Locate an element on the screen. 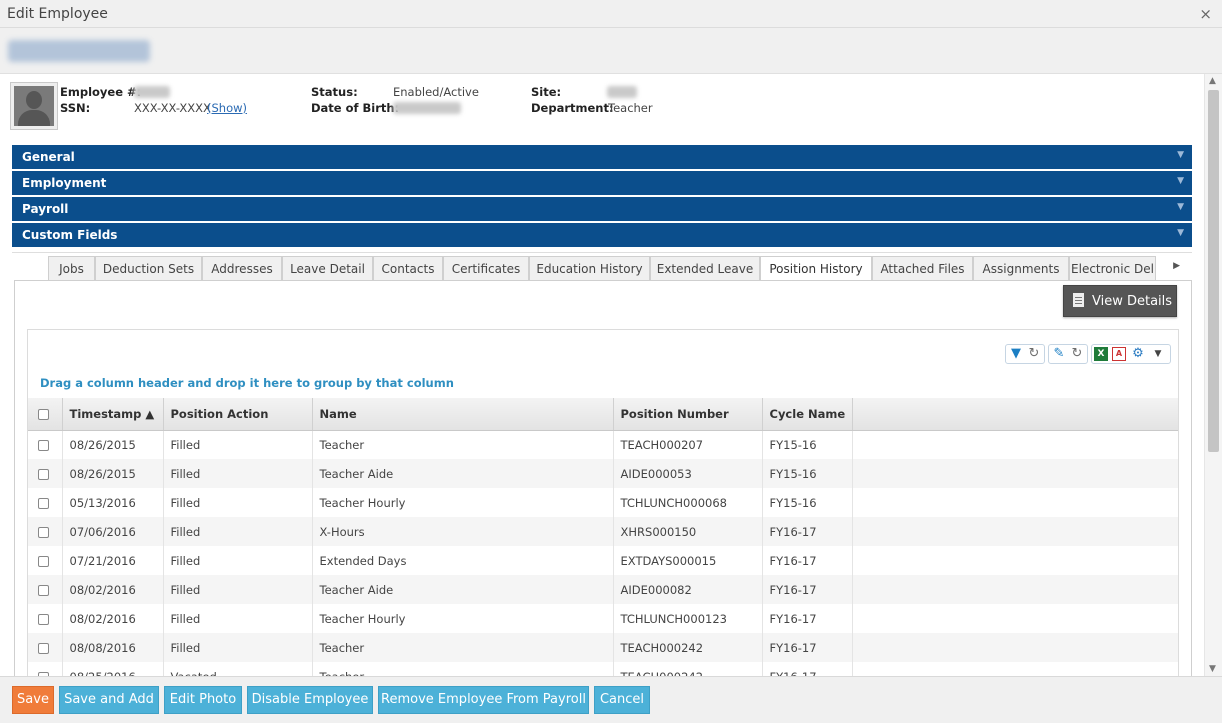 The height and width of the screenshot is (723, 1222). section-general-label: General is located at coordinates (48, 157).